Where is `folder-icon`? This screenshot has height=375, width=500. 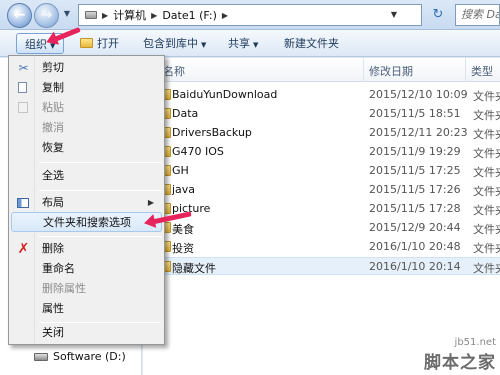 folder-icon is located at coordinates (86, 43).